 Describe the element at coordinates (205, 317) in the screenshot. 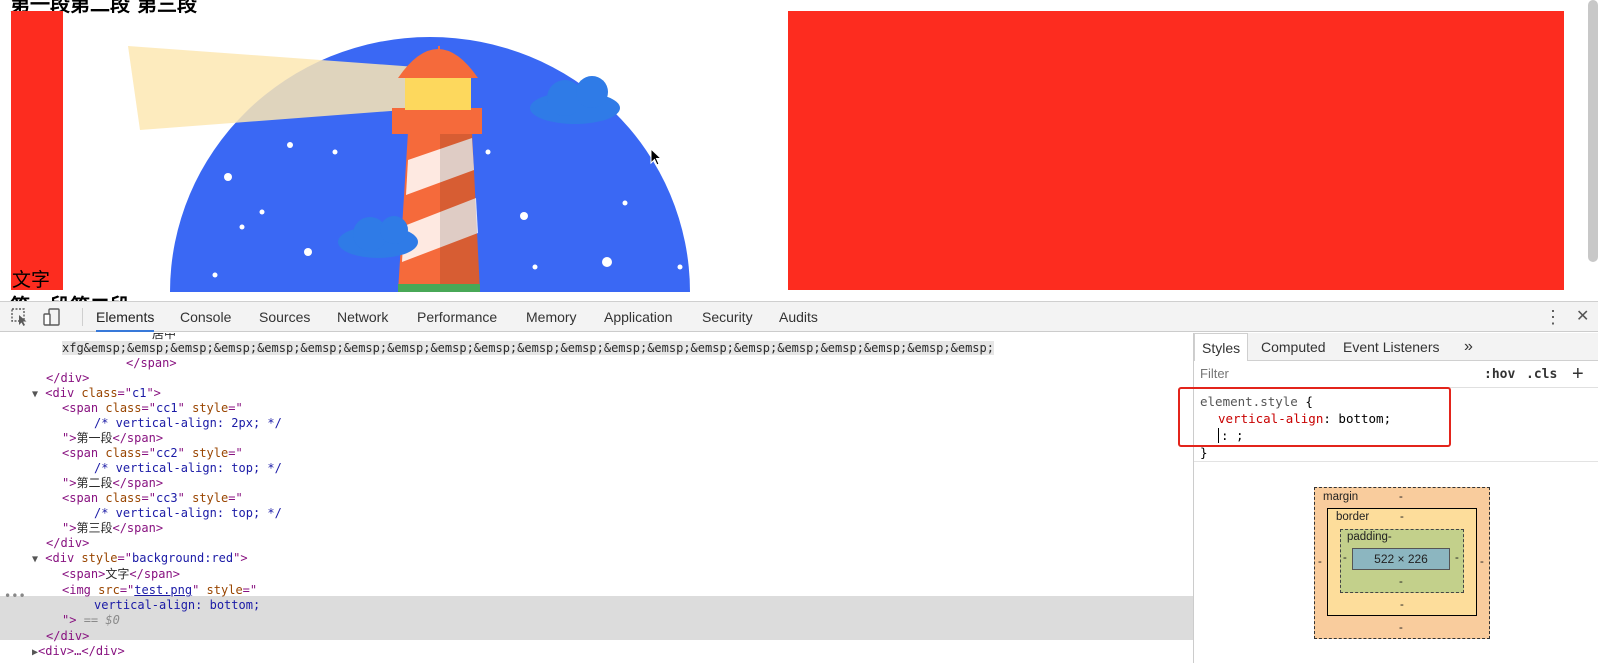

I see `tab-console: Console` at that location.